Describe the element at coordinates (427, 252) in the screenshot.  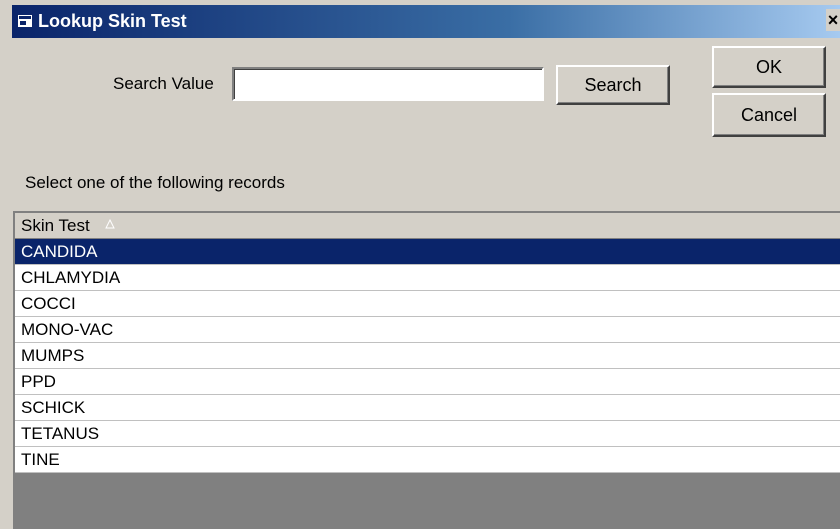
I see `table-row: CANDIDA` at that location.